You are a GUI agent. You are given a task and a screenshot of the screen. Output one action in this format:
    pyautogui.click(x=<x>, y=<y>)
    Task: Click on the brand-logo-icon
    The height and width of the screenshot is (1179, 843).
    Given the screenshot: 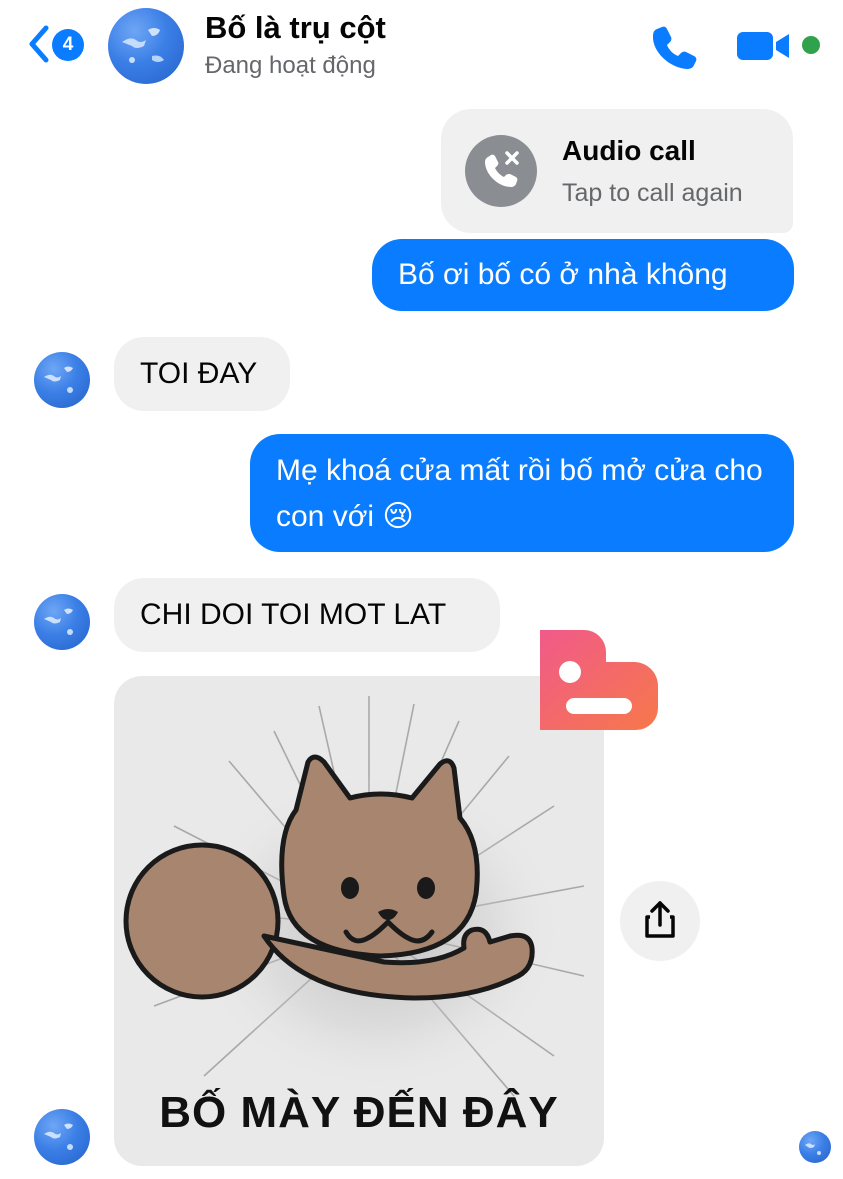 What is the action you would take?
    pyautogui.click(x=599, y=680)
    